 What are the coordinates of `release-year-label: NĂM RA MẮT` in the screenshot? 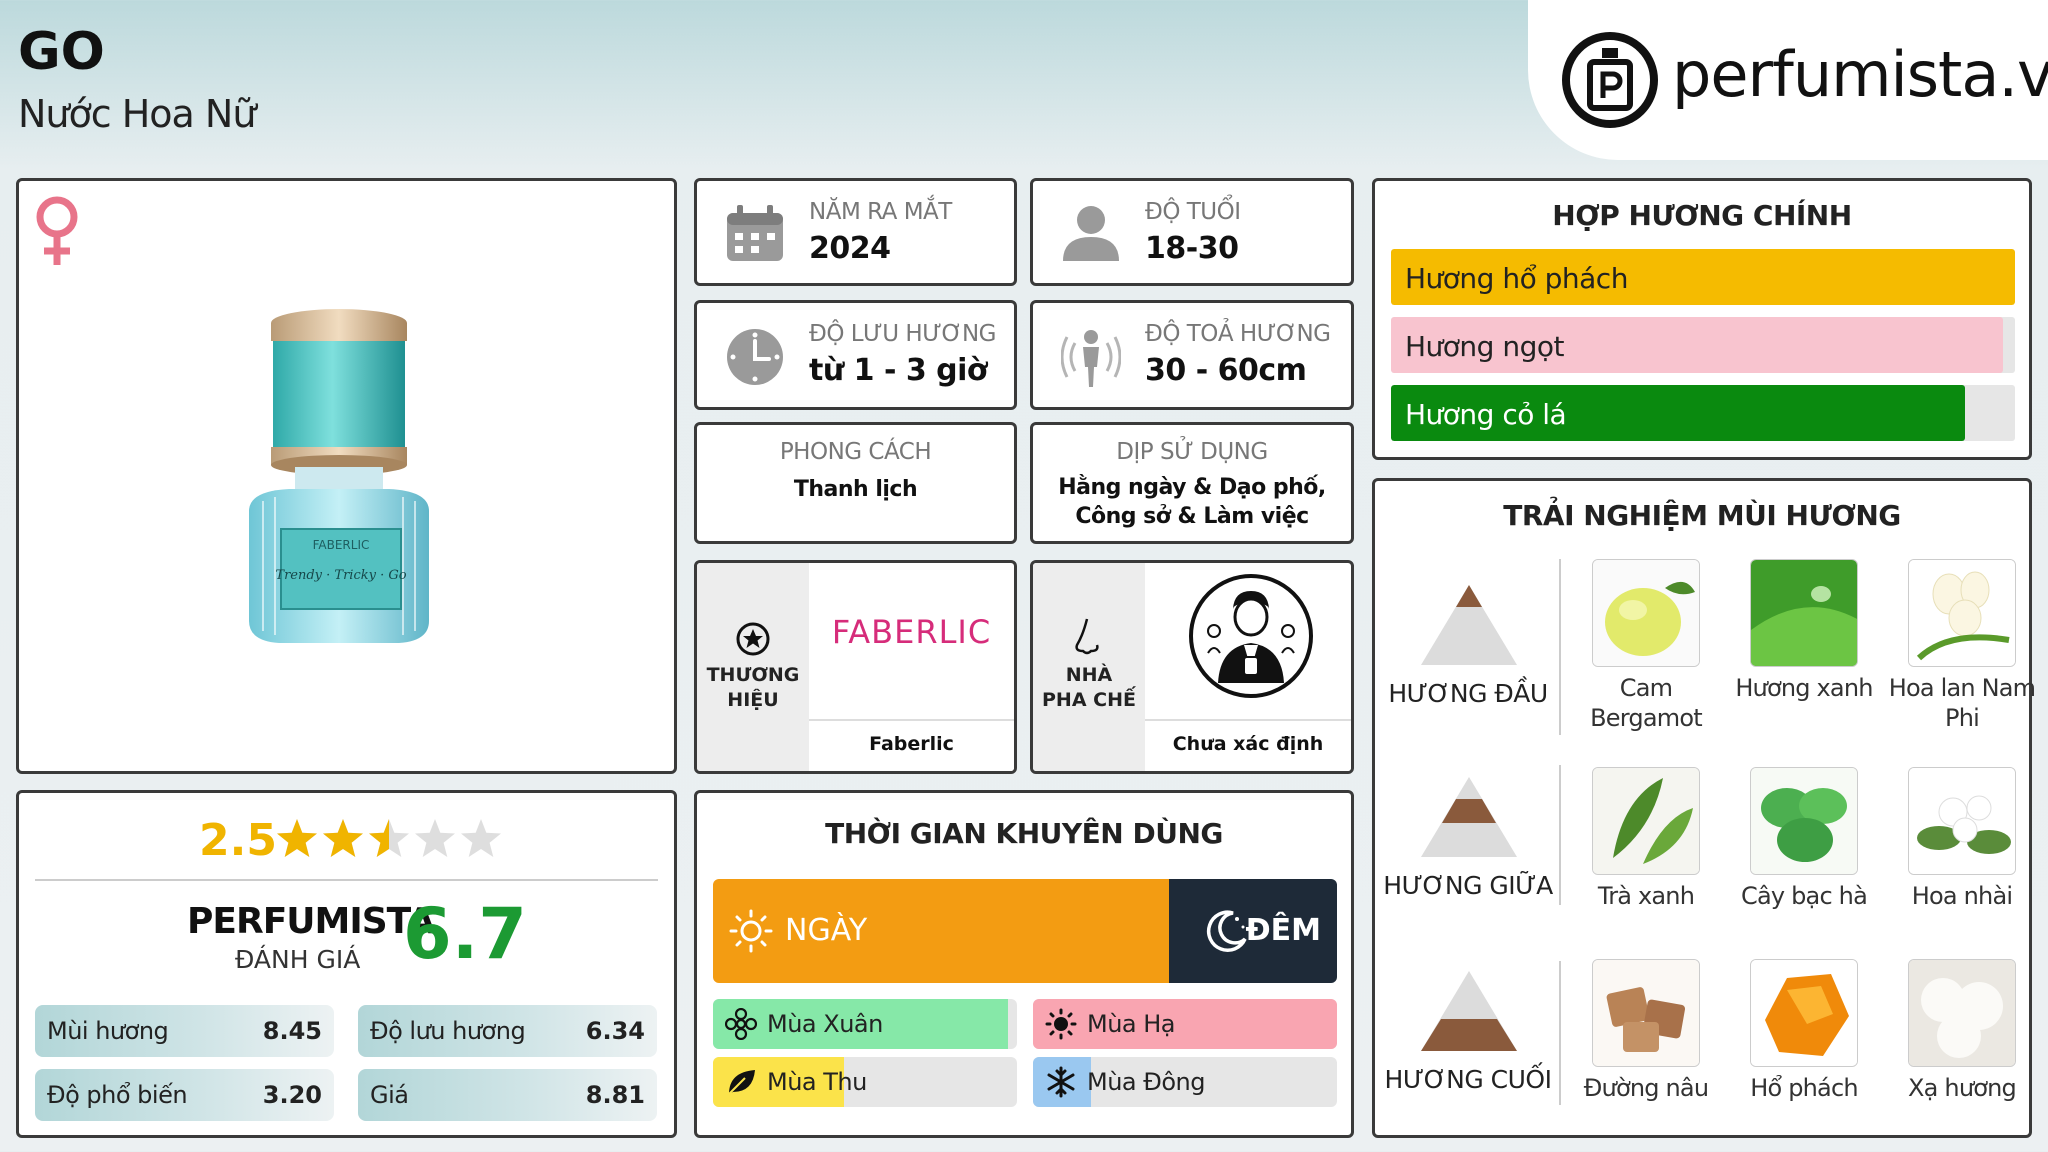 It's located at (880, 212).